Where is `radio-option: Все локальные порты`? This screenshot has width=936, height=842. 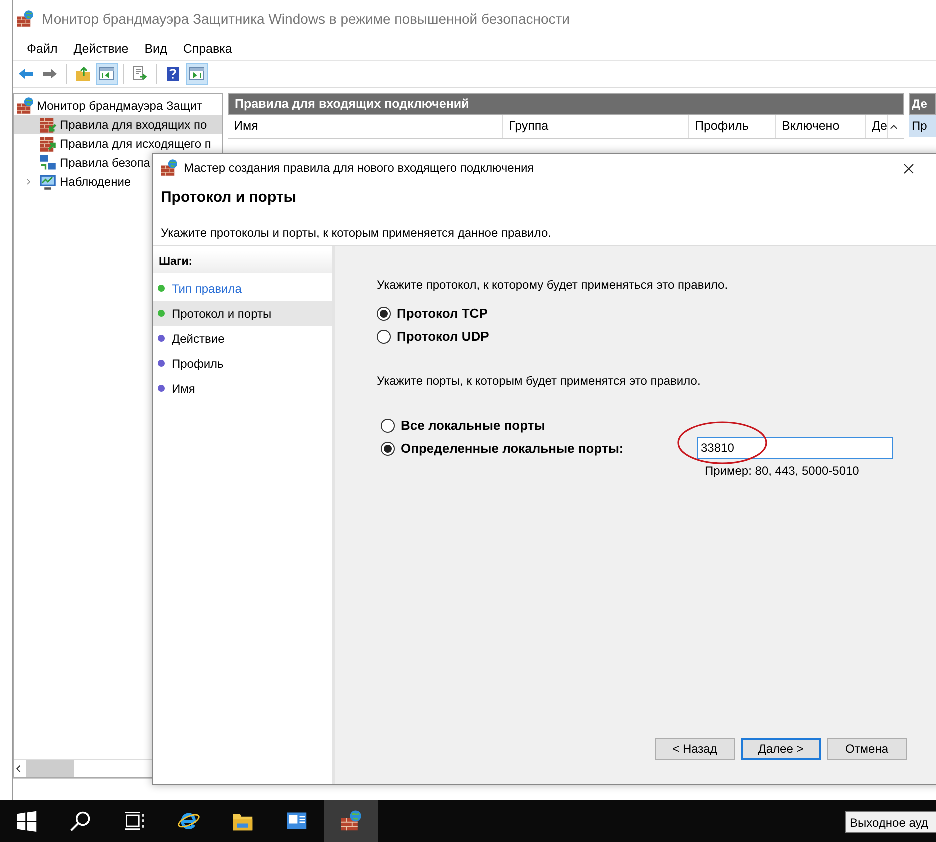 radio-option: Все локальные порты is located at coordinates (539, 425).